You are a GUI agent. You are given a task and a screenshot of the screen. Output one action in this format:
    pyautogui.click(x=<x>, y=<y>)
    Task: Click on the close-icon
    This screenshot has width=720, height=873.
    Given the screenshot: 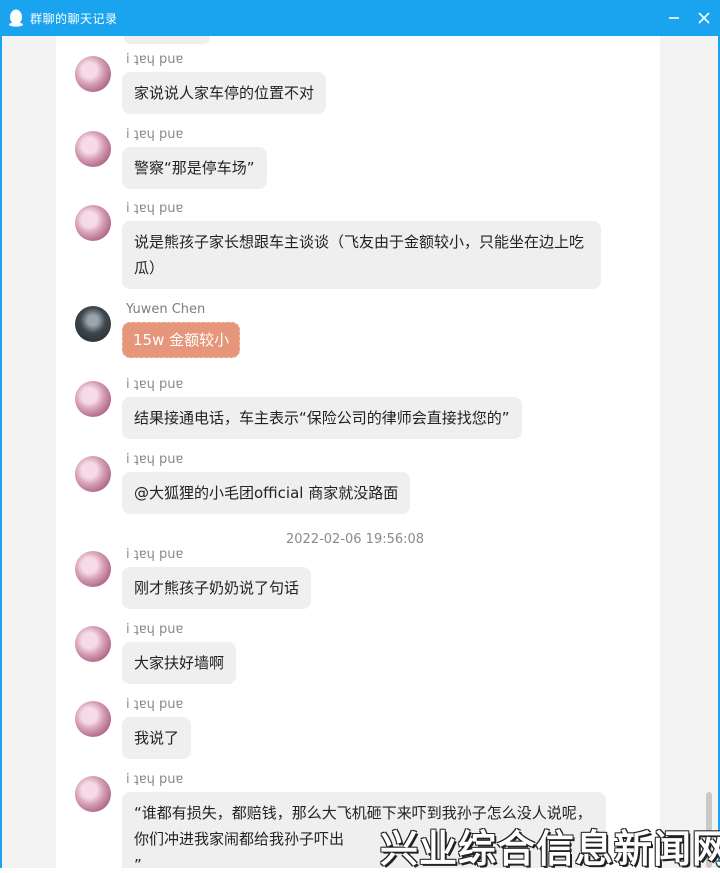 What is the action you would take?
    pyautogui.click(x=704, y=18)
    